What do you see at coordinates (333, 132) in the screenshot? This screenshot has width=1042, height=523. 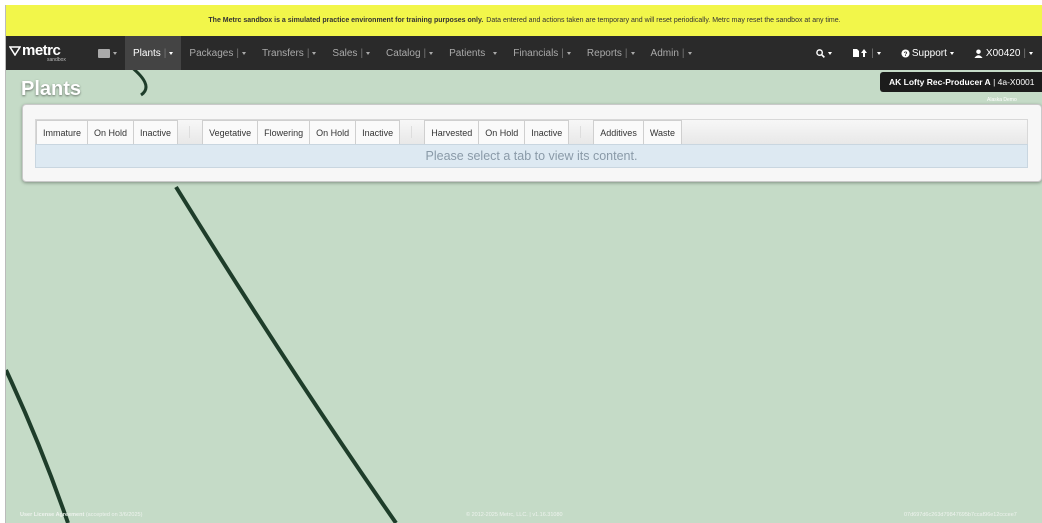 I see `tab-flowering-on-hold: On Hold` at bounding box center [333, 132].